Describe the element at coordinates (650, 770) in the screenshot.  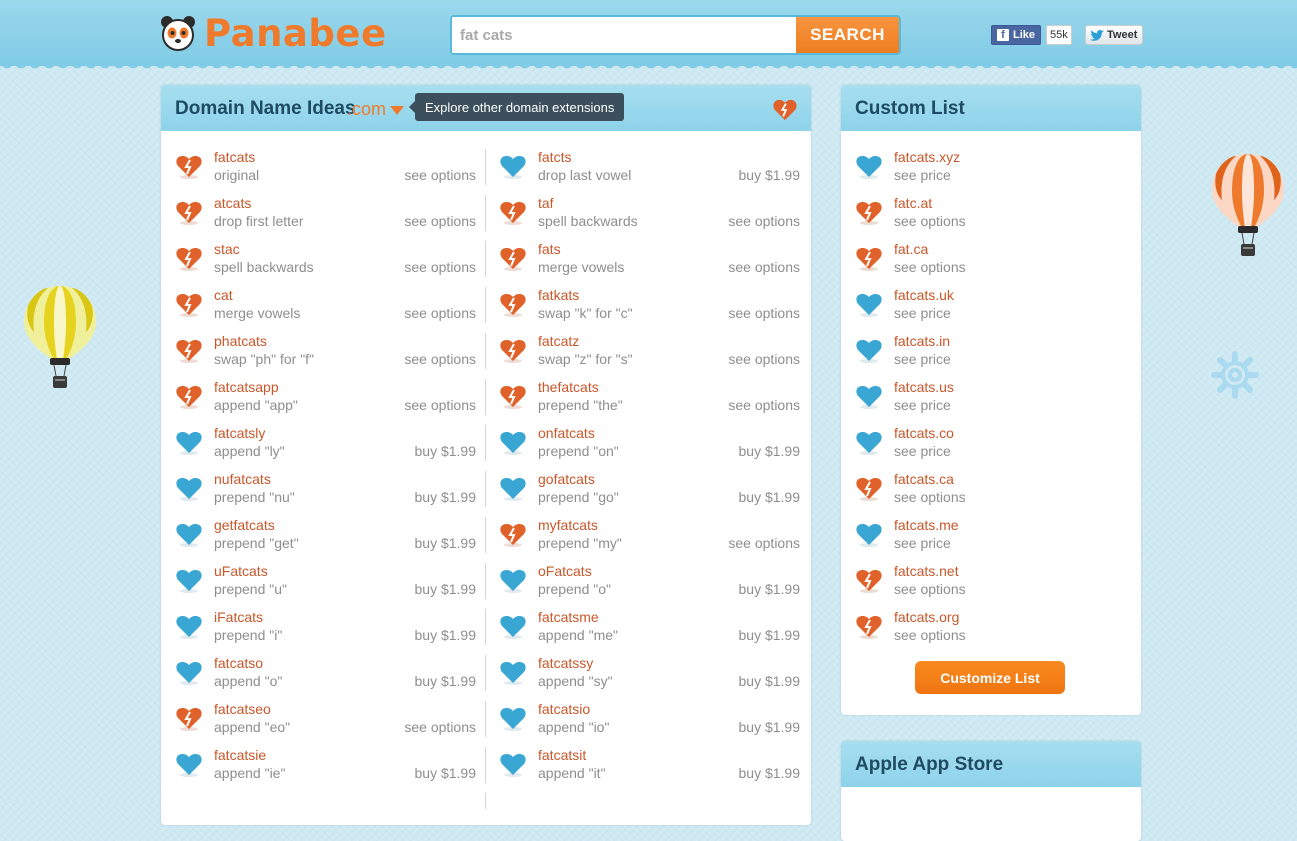
I see `domain-row: fatcatsit append "it" buy $1.99` at that location.